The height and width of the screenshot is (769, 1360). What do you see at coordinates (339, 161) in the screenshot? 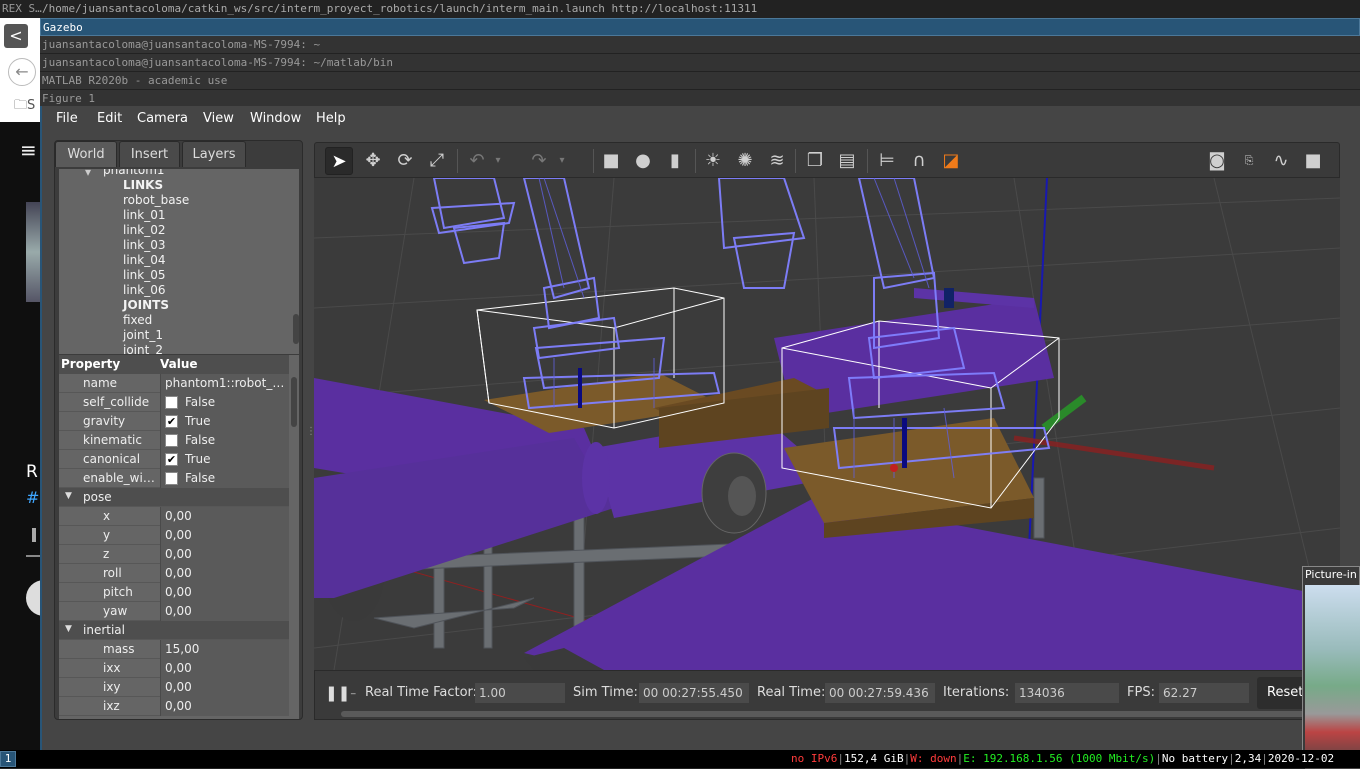
I see `select-mode-icon: ➤` at bounding box center [339, 161].